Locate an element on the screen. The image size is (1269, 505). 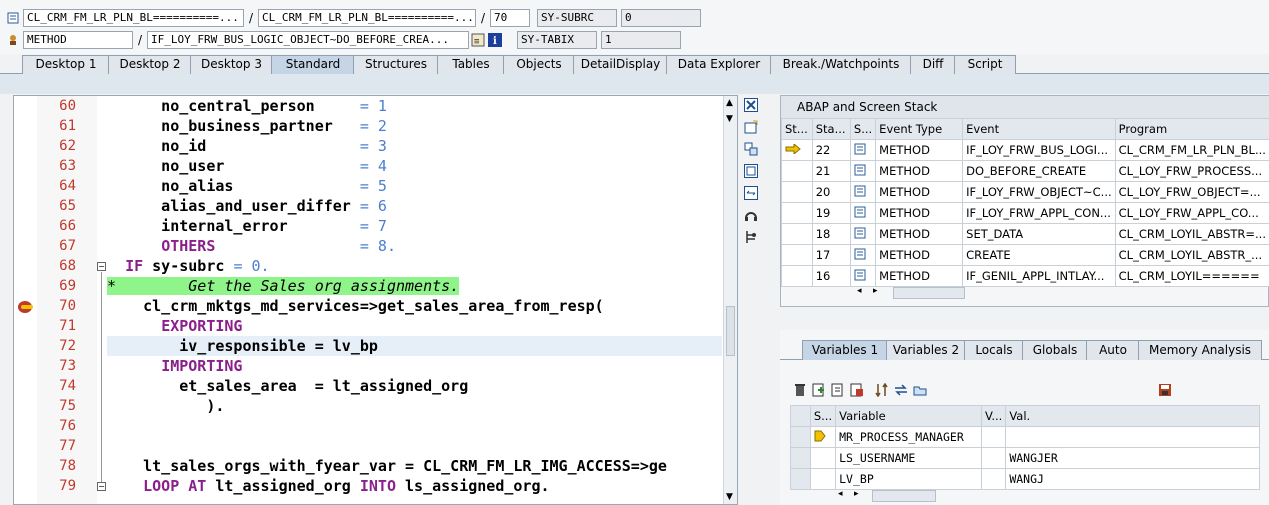
code-line: no_user = 4 is located at coordinates (414, 166).